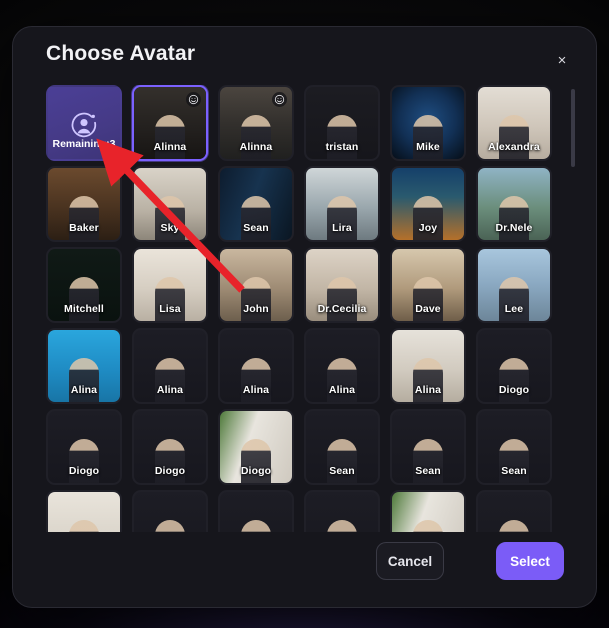  I want to click on avatar-tile: Baker, so click(84, 204).